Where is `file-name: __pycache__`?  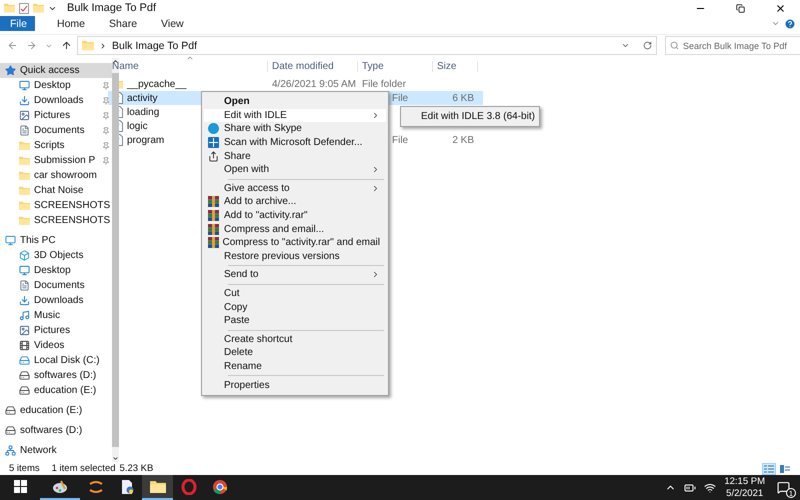 file-name: __pycache__ is located at coordinates (156, 84).